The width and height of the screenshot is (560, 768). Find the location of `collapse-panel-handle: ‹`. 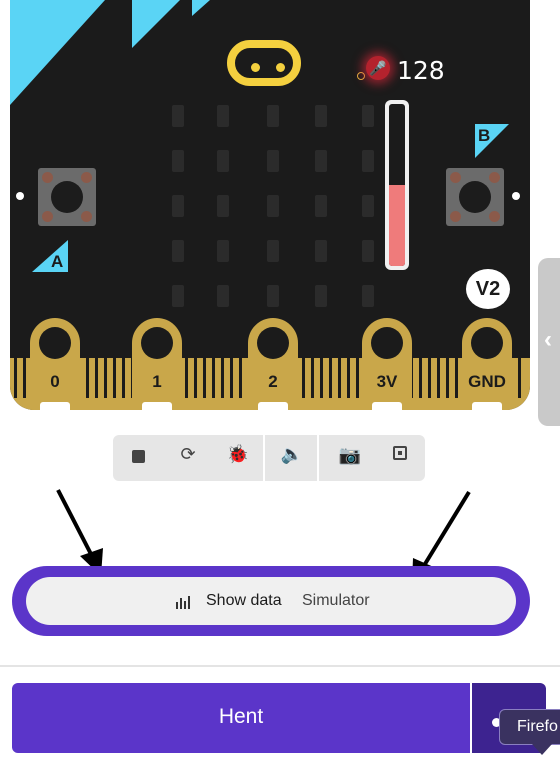

collapse-panel-handle: ‹ is located at coordinates (549, 342).